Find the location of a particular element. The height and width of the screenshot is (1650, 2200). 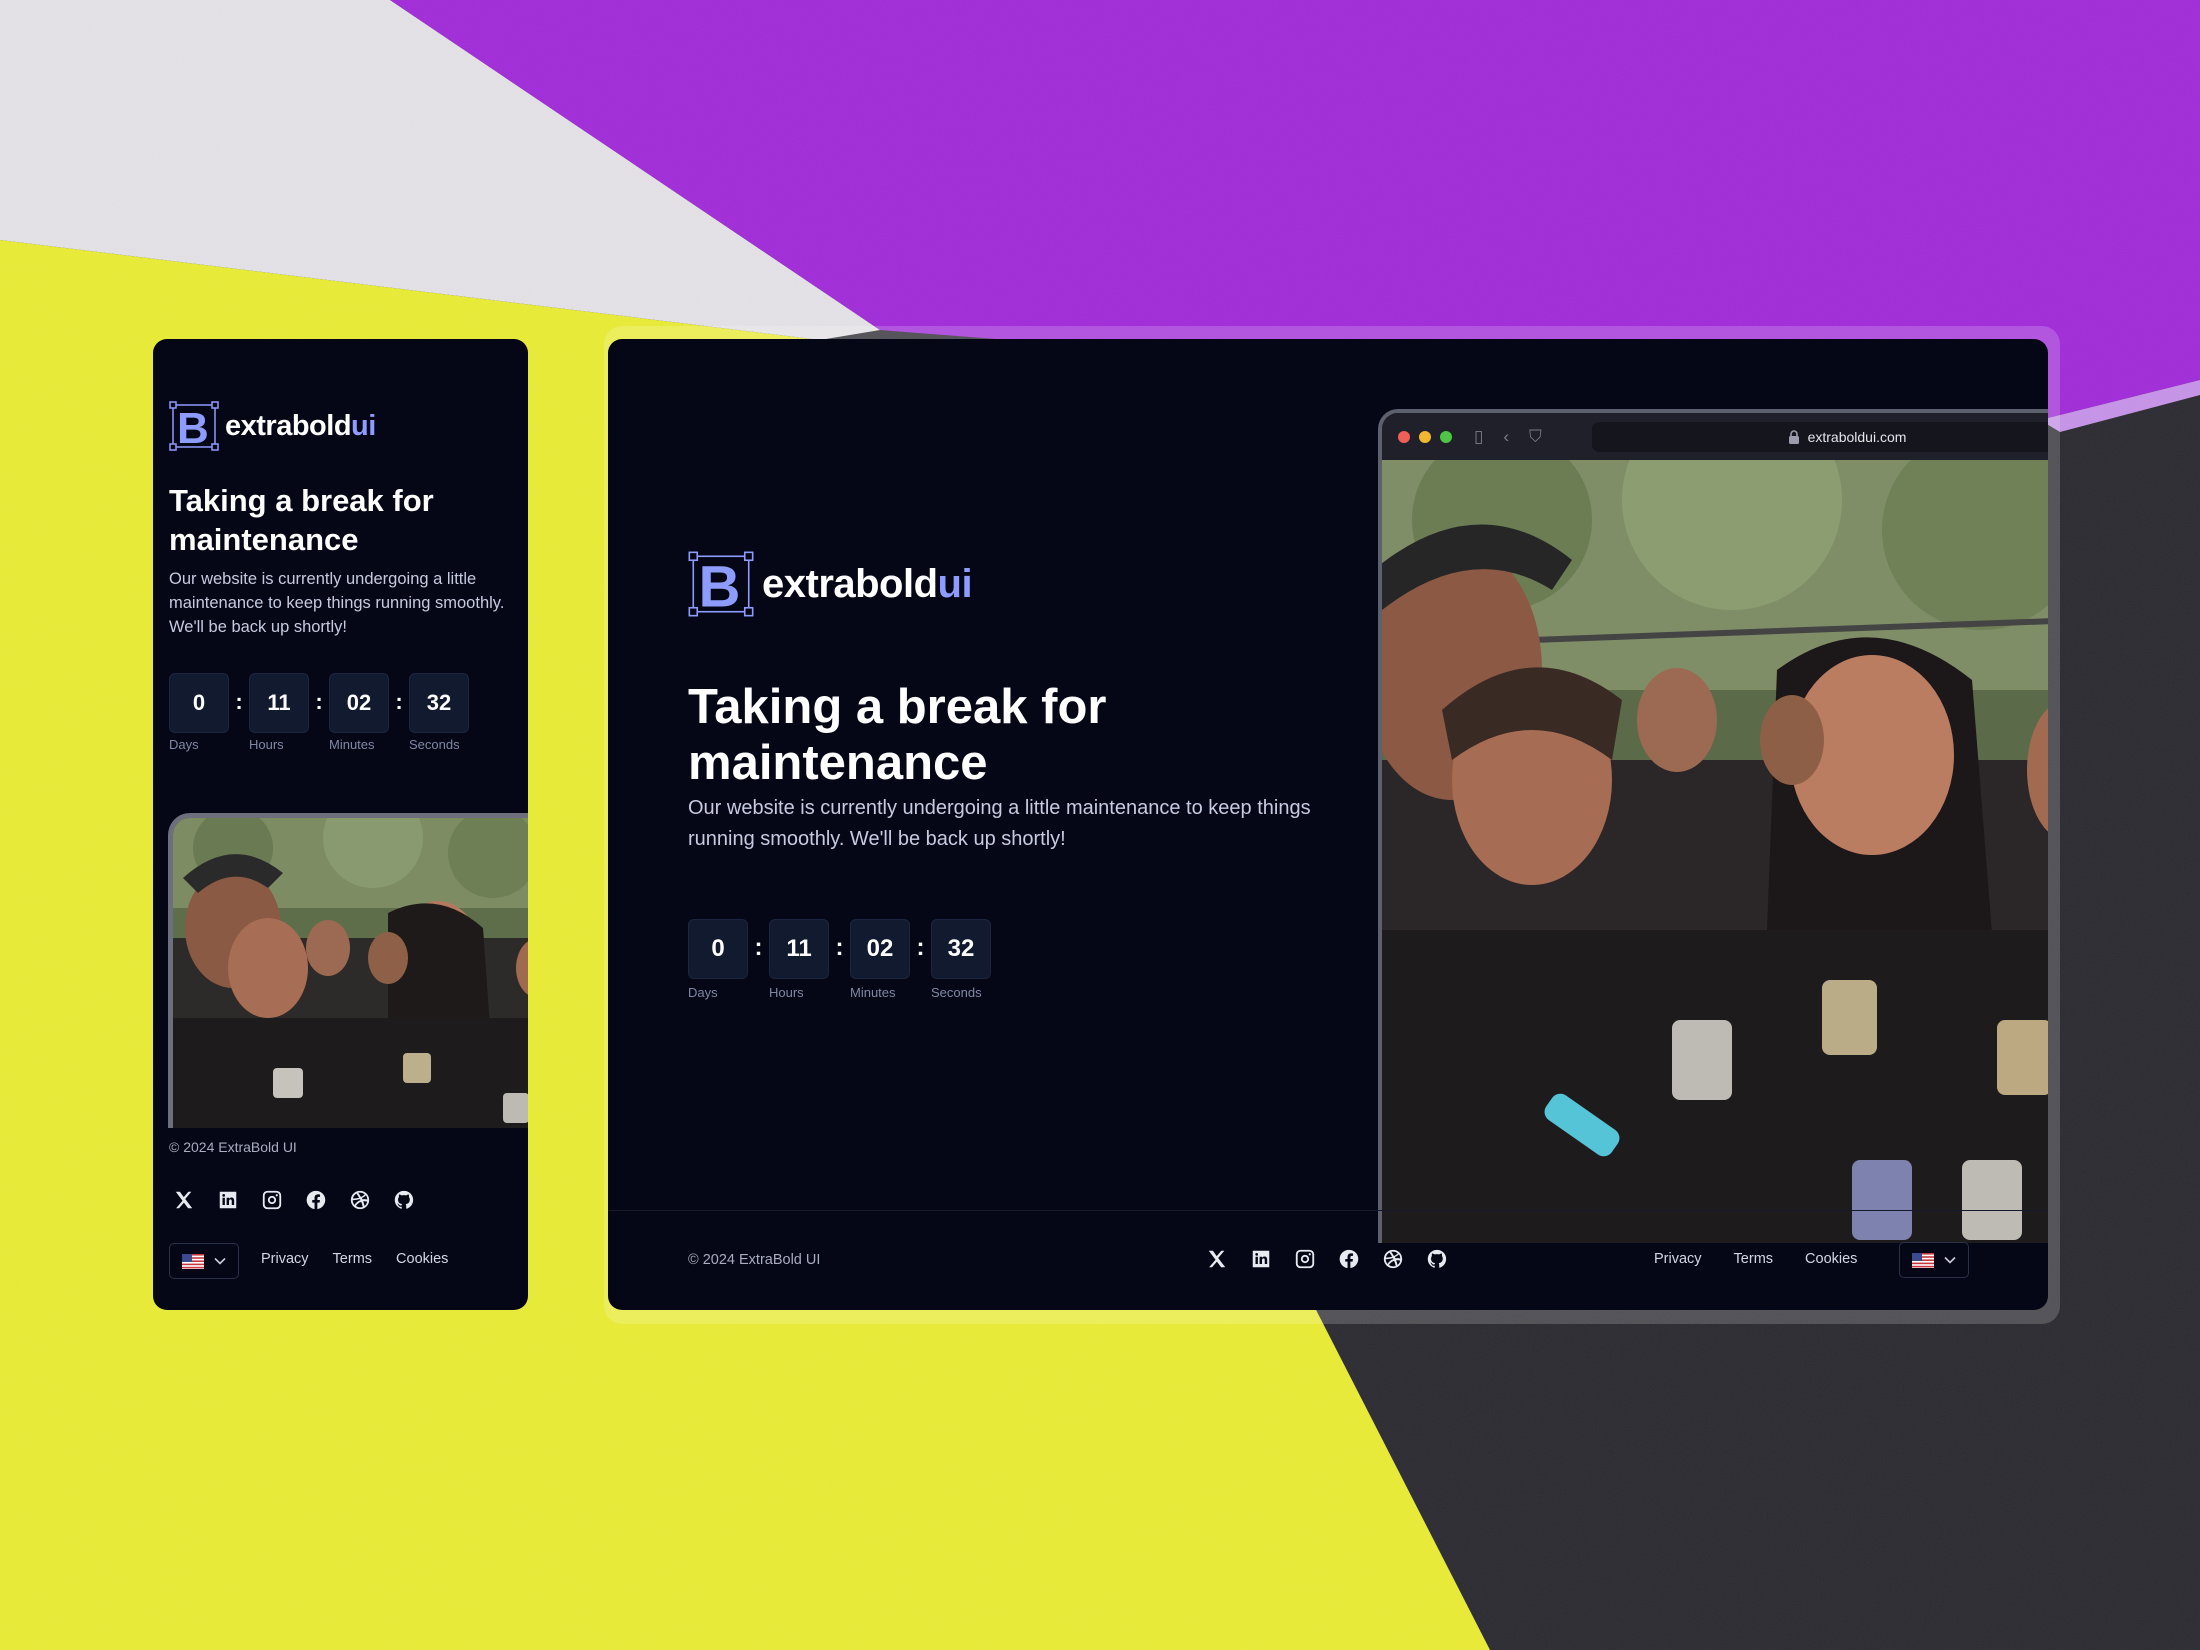

browser-toolbar: ▯ ‹ ⛉ extraboldui.com is located at coordinates (1715, 436).